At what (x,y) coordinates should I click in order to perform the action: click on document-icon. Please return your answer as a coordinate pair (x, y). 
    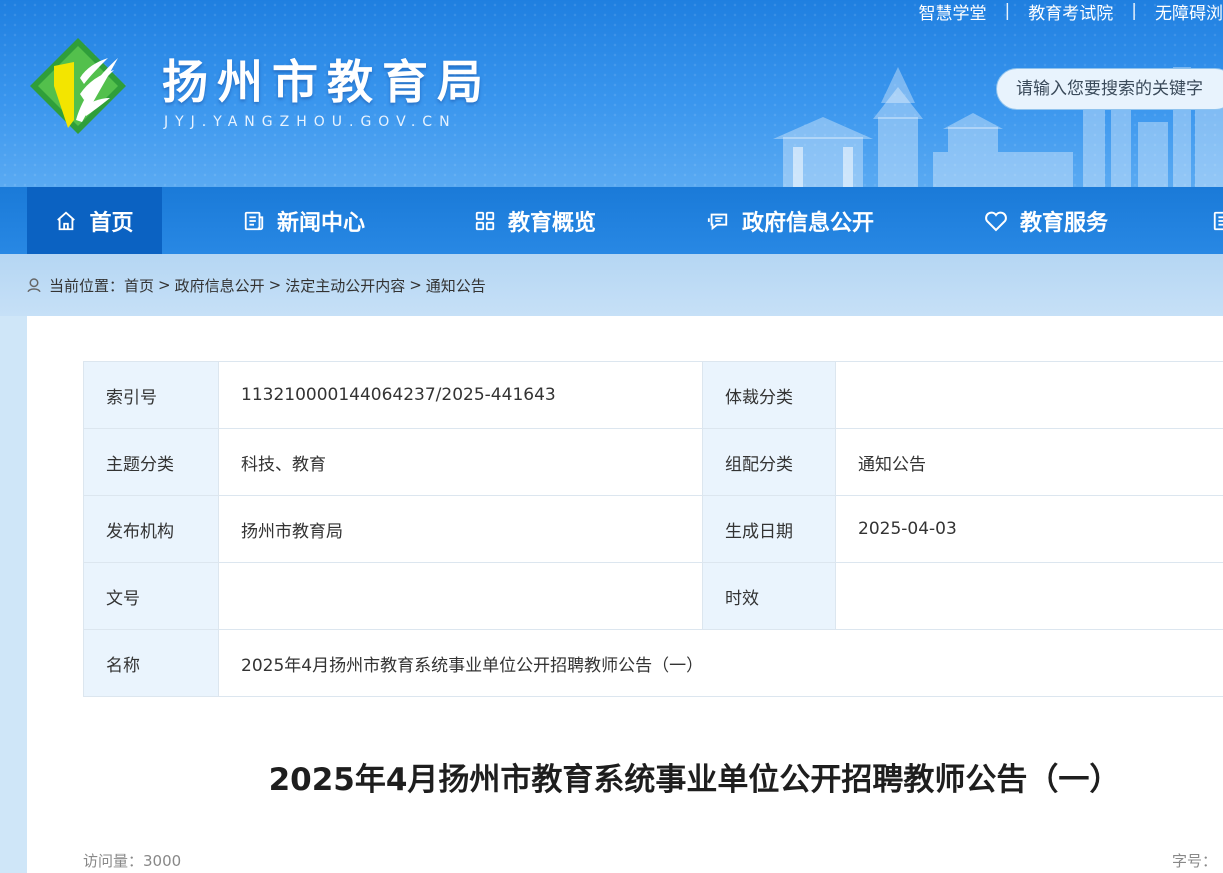
    Looking at the image, I should click on (1218, 220).